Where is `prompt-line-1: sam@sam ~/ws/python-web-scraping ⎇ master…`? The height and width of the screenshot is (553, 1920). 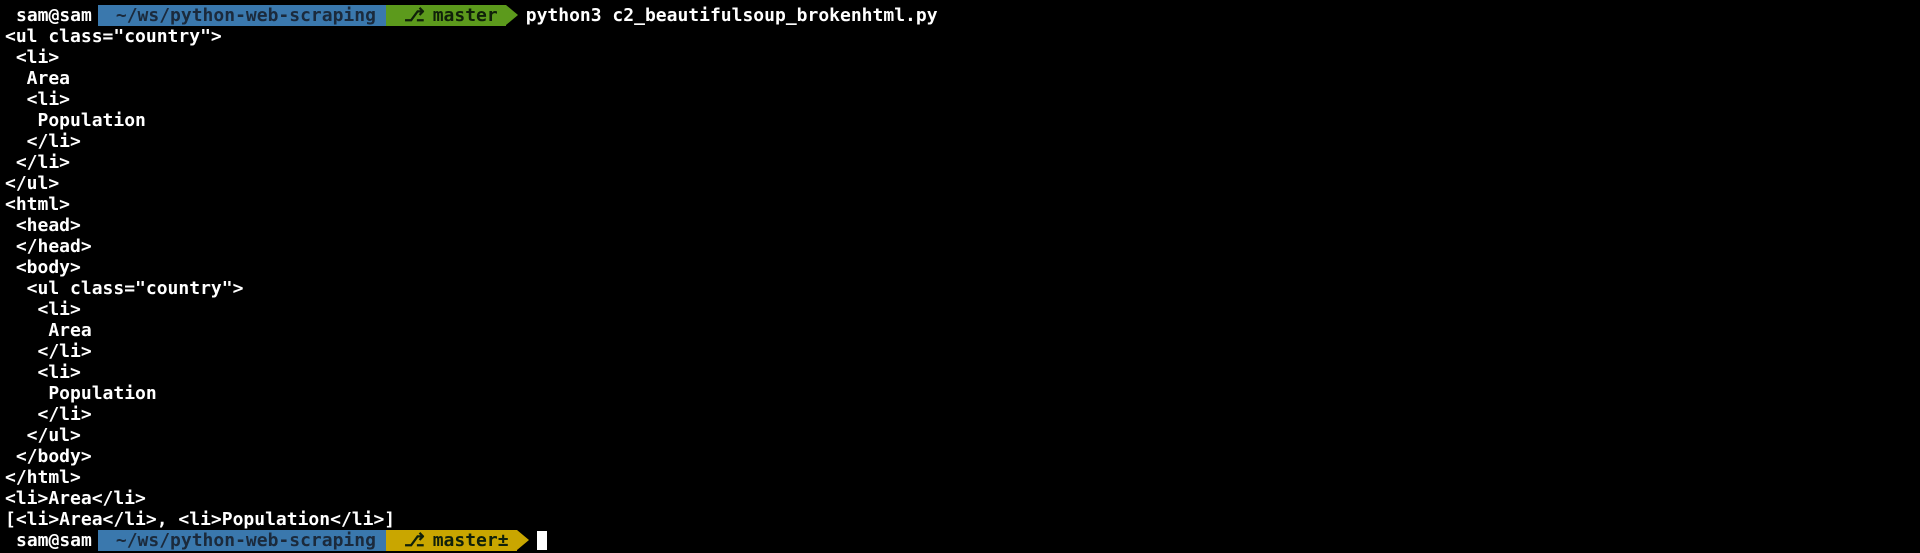
prompt-line-1: sam@sam ~/ws/python-web-scraping ⎇ master… is located at coordinates (962, 15).